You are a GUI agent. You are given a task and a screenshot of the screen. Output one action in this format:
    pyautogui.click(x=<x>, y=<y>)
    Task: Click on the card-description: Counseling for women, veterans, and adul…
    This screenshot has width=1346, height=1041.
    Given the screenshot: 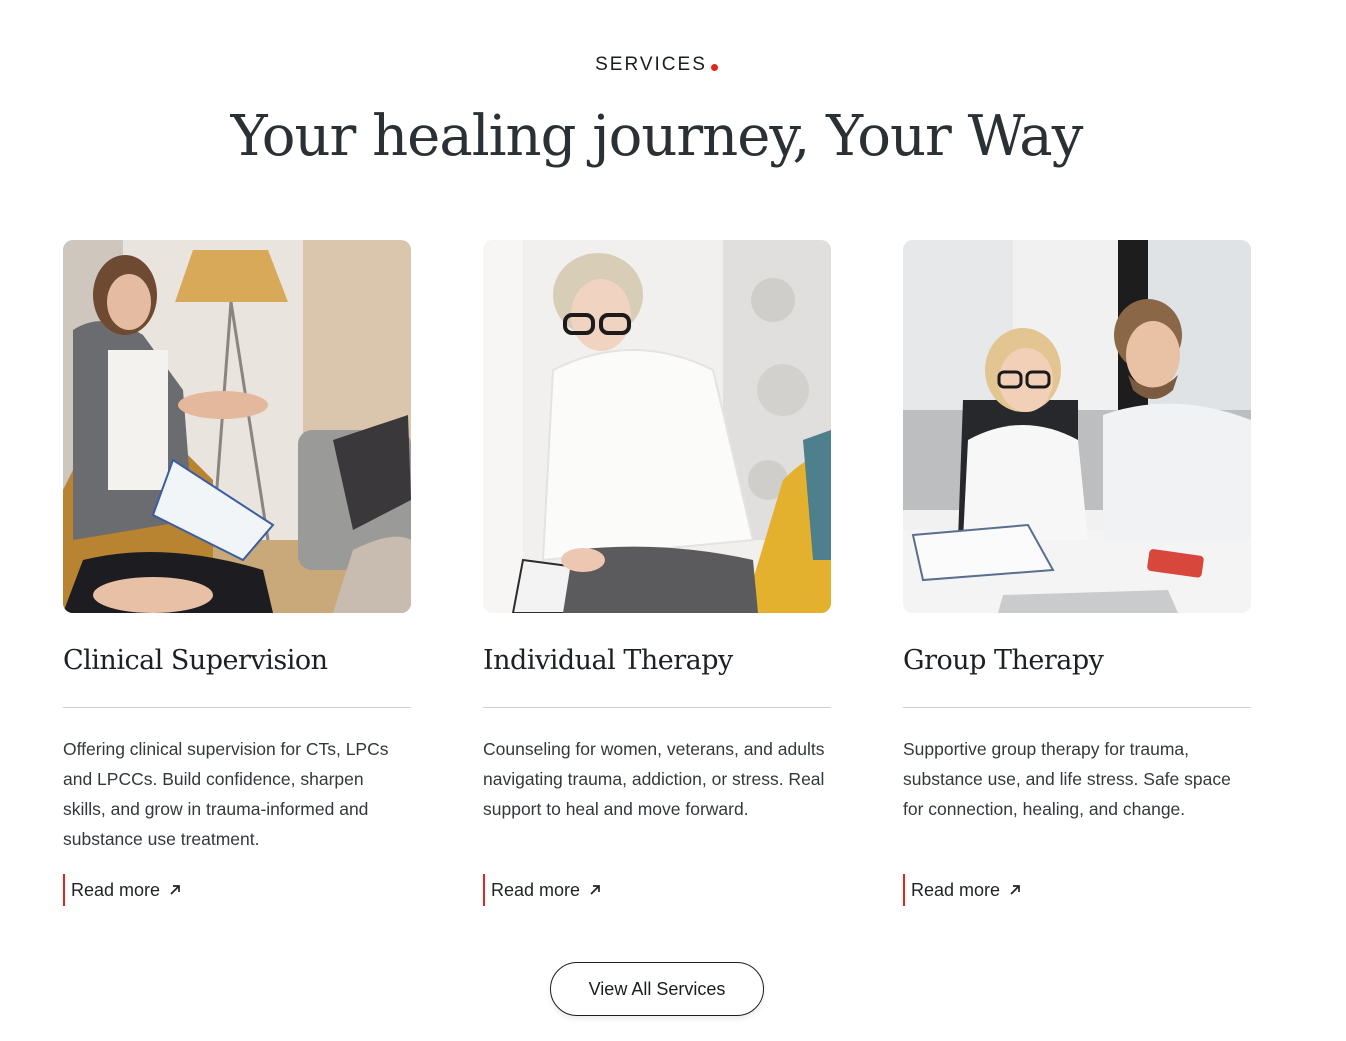 What is the action you would take?
    pyautogui.click(x=654, y=779)
    